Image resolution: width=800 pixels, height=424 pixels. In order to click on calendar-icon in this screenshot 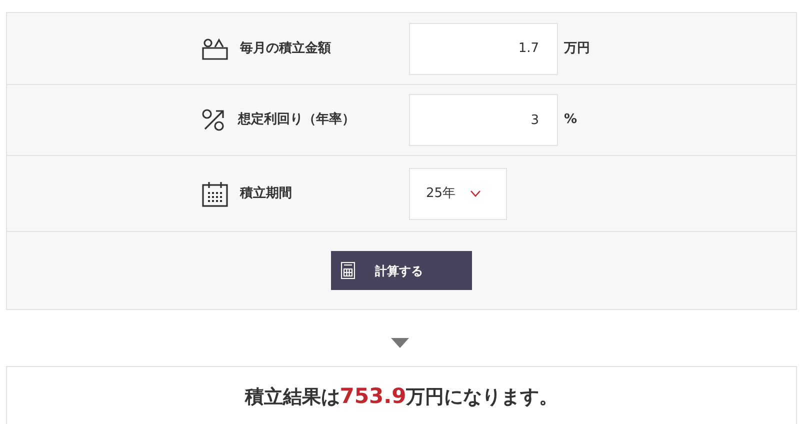, I will do `click(215, 193)`.